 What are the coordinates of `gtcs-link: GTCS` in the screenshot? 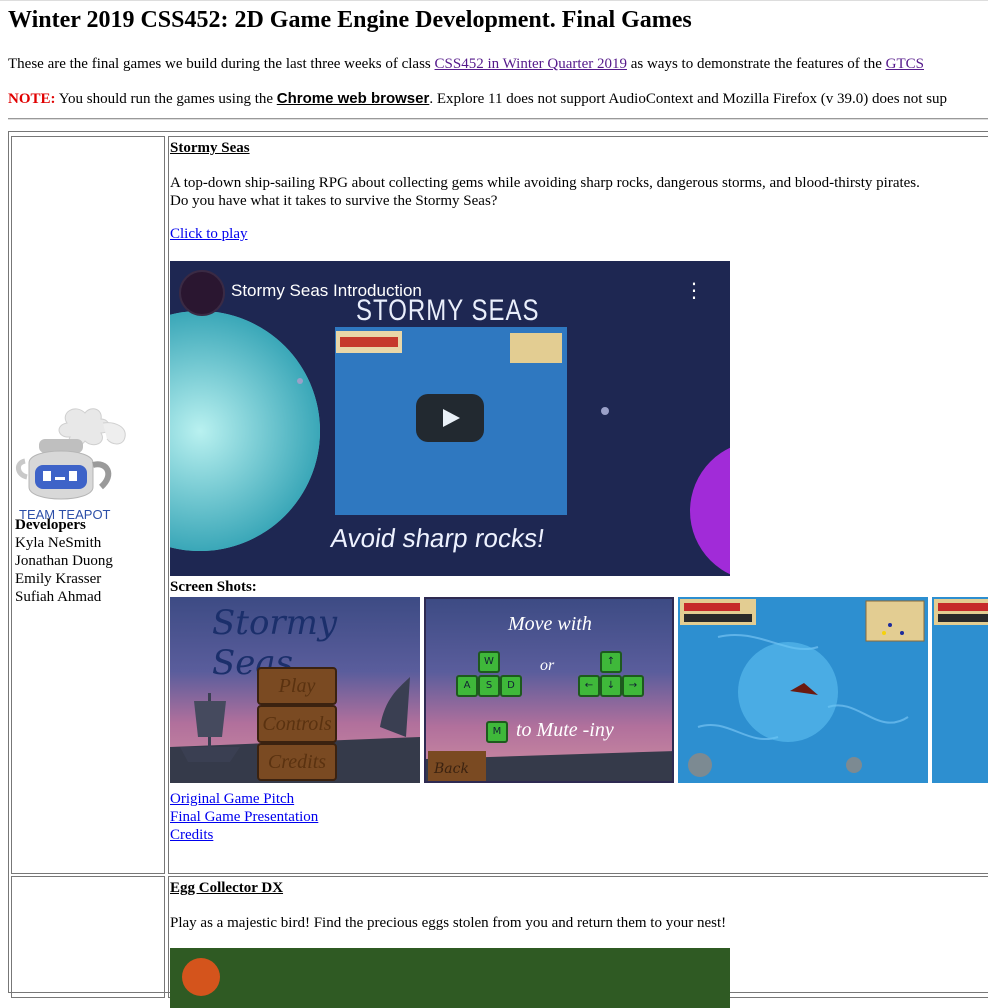 It's located at (905, 64).